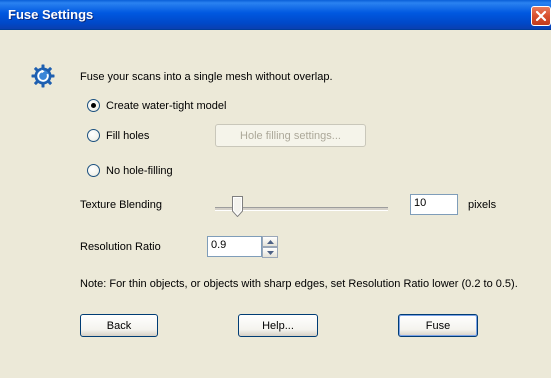 This screenshot has height=378, width=551. I want to click on resolution-ratio-input: 0.9, so click(234, 246).